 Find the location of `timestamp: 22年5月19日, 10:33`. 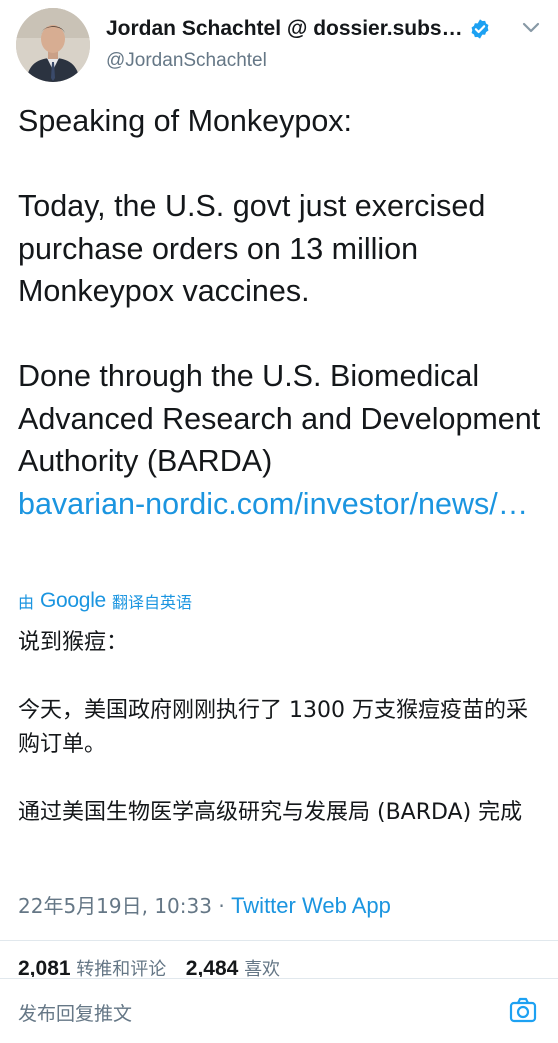

timestamp: 22年5月19日, 10:33 is located at coordinates (115, 906).